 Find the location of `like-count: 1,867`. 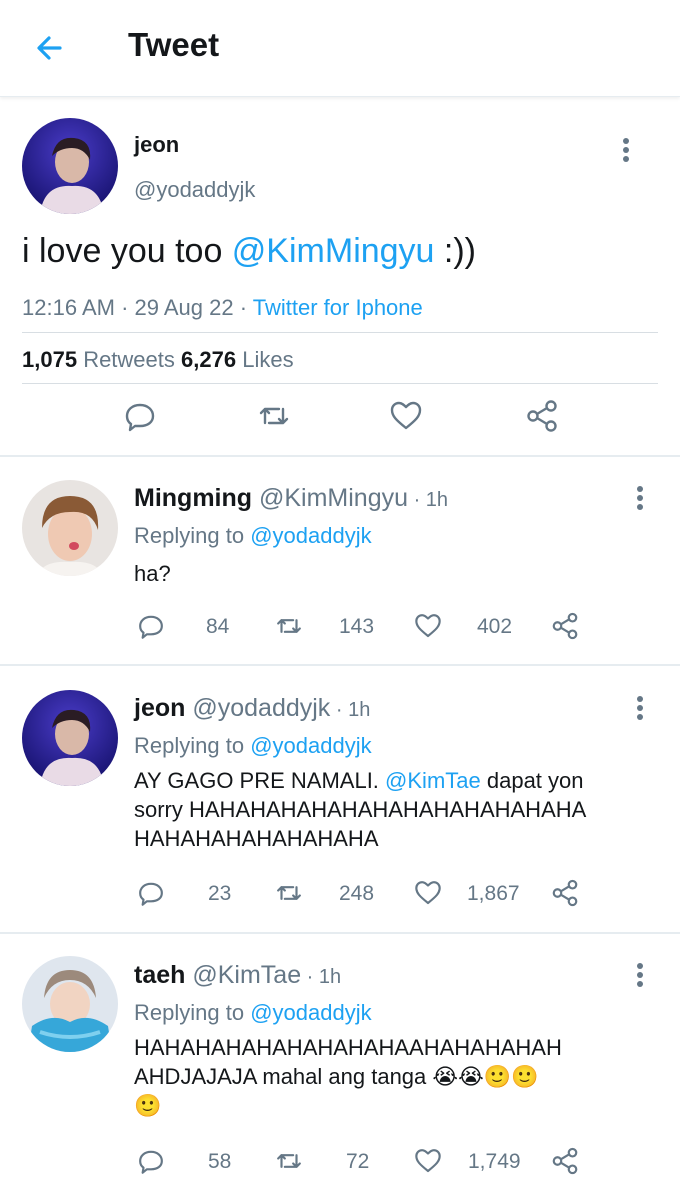

like-count: 1,867 is located at coordinates (493, 893).